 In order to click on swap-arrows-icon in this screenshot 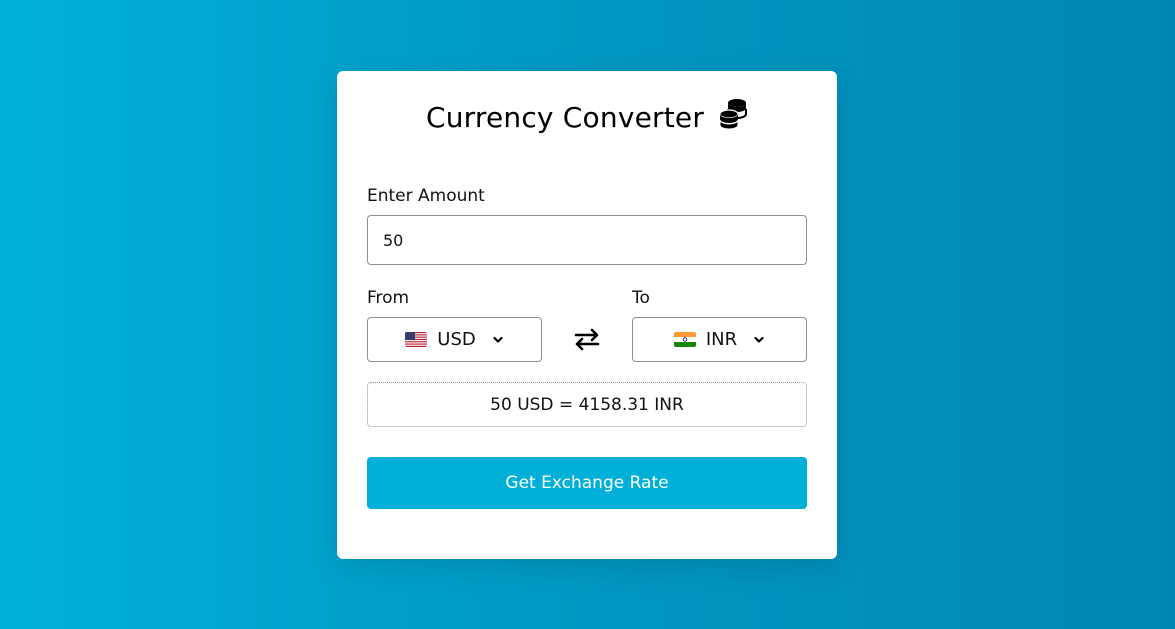, I will do `click(587, 339)`.